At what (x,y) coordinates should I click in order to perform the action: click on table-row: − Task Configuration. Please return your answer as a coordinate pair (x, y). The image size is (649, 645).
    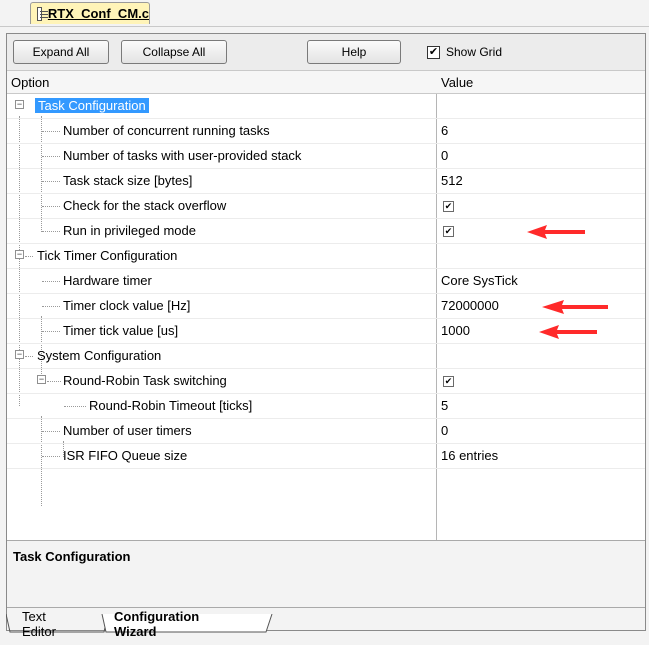
    Looking at the image, I should click on (326, 106).